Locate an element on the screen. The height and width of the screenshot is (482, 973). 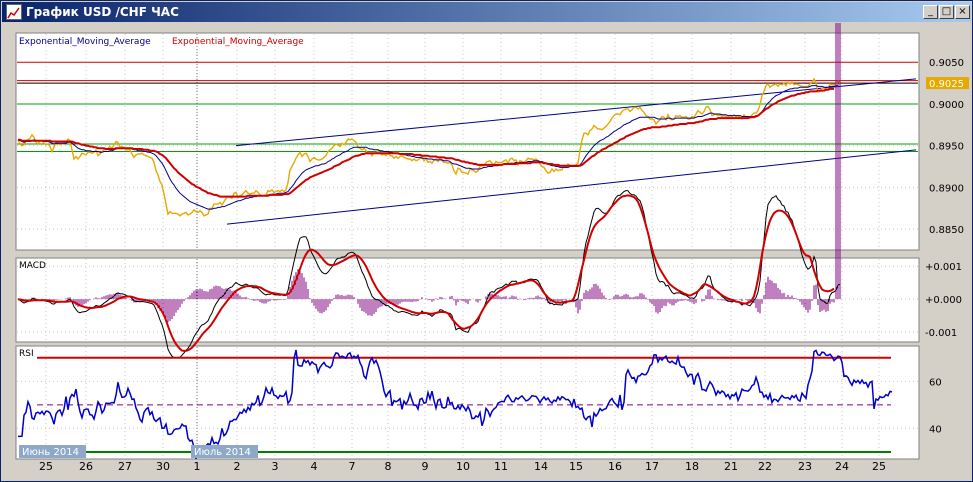
date-tick-label: 22 is located at coordinates (765, 466).